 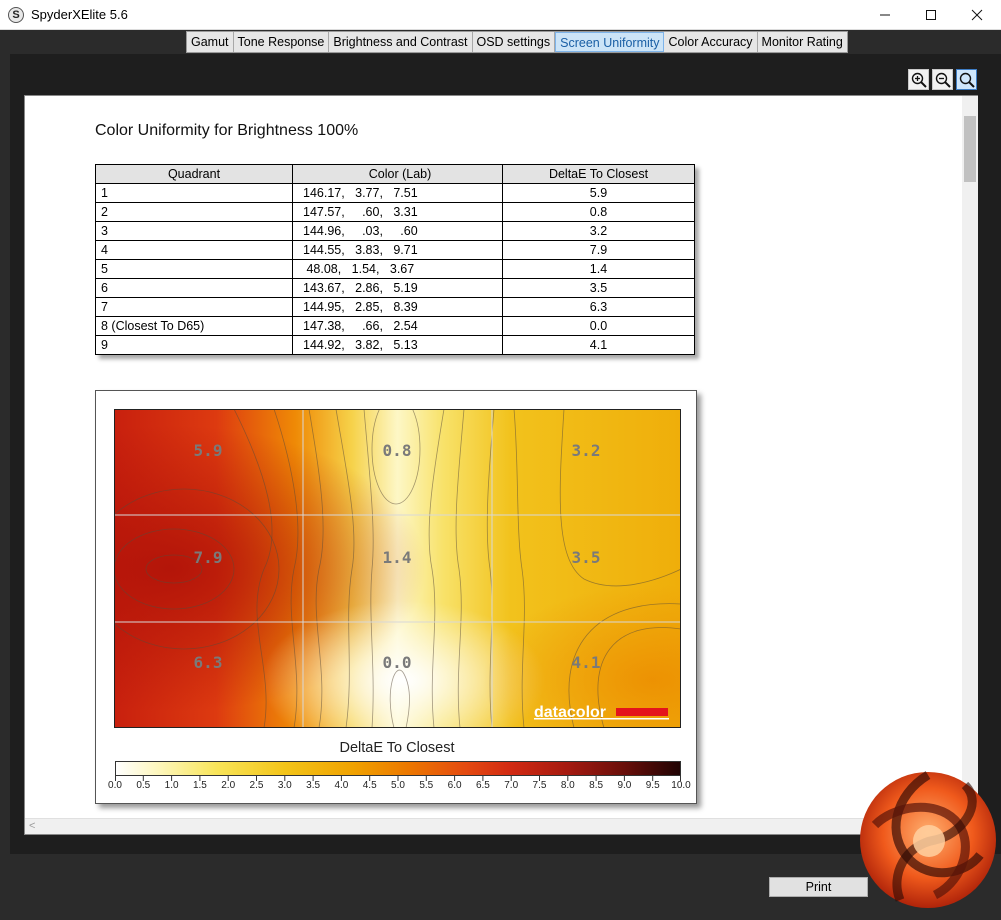 What do you see at coordinates (596, 785) in the screenshot?
I see `legend-label: 8.5` at bounding box center [596, 785].